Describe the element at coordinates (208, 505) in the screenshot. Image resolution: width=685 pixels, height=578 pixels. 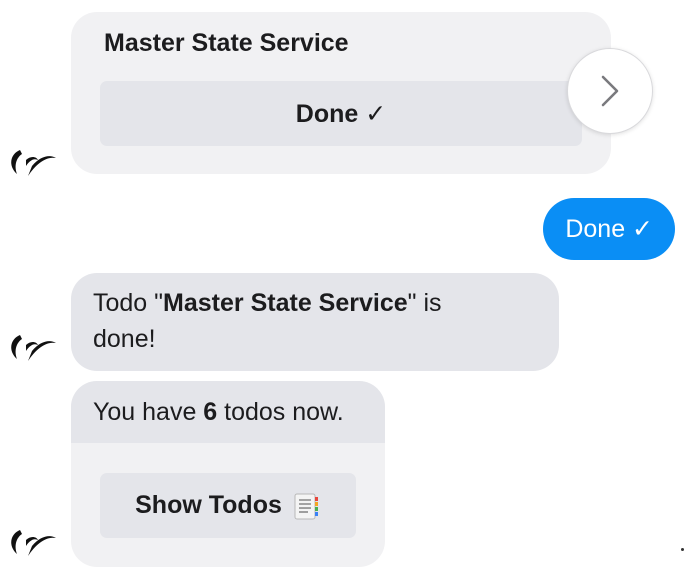
I see `show-todos-label: Show Todos` at that location.